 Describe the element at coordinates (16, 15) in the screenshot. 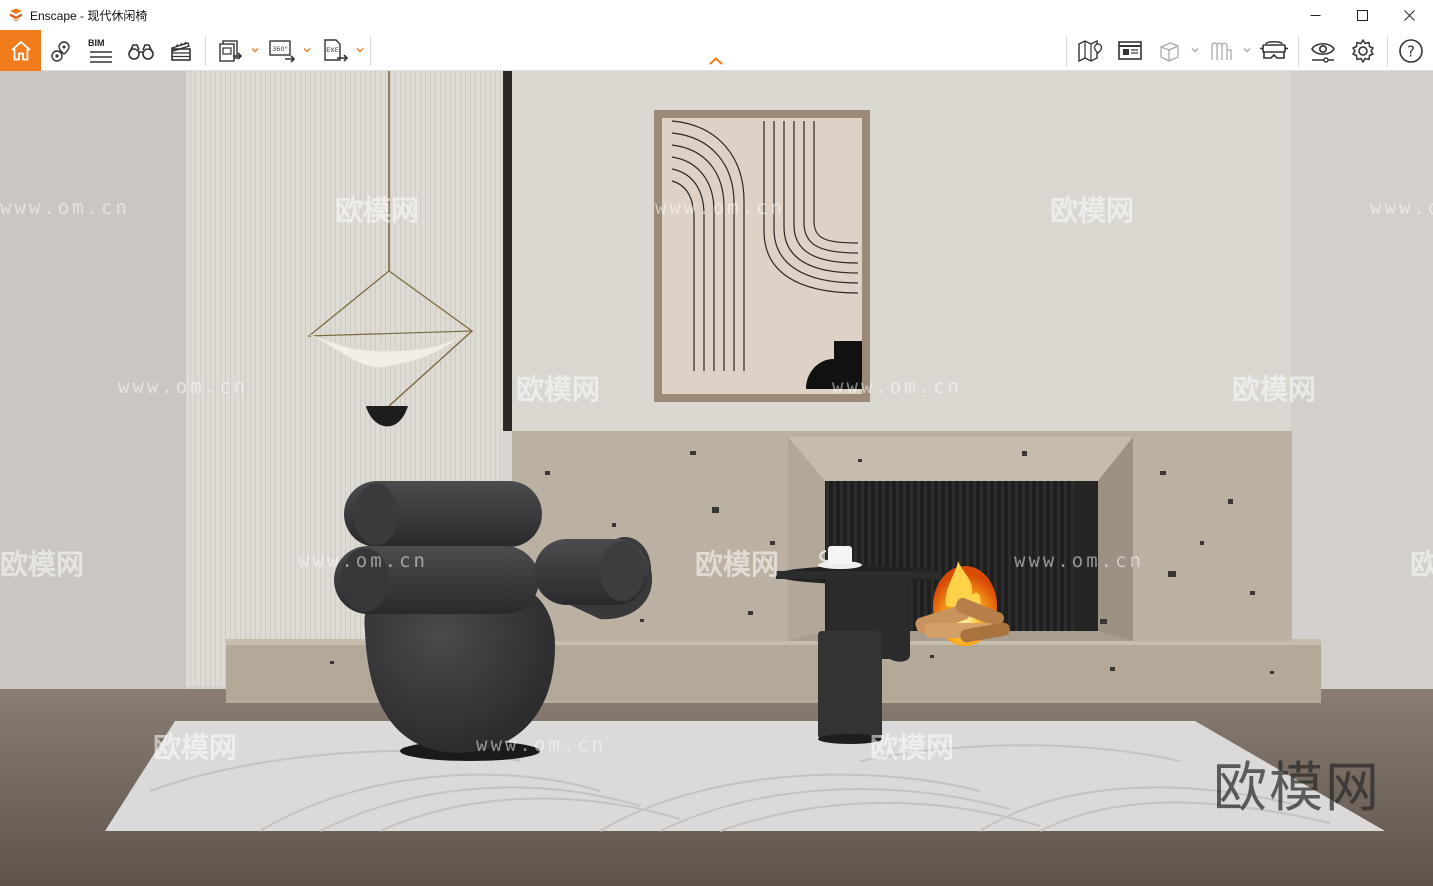

I see `enscape-logo-icon` at that location.